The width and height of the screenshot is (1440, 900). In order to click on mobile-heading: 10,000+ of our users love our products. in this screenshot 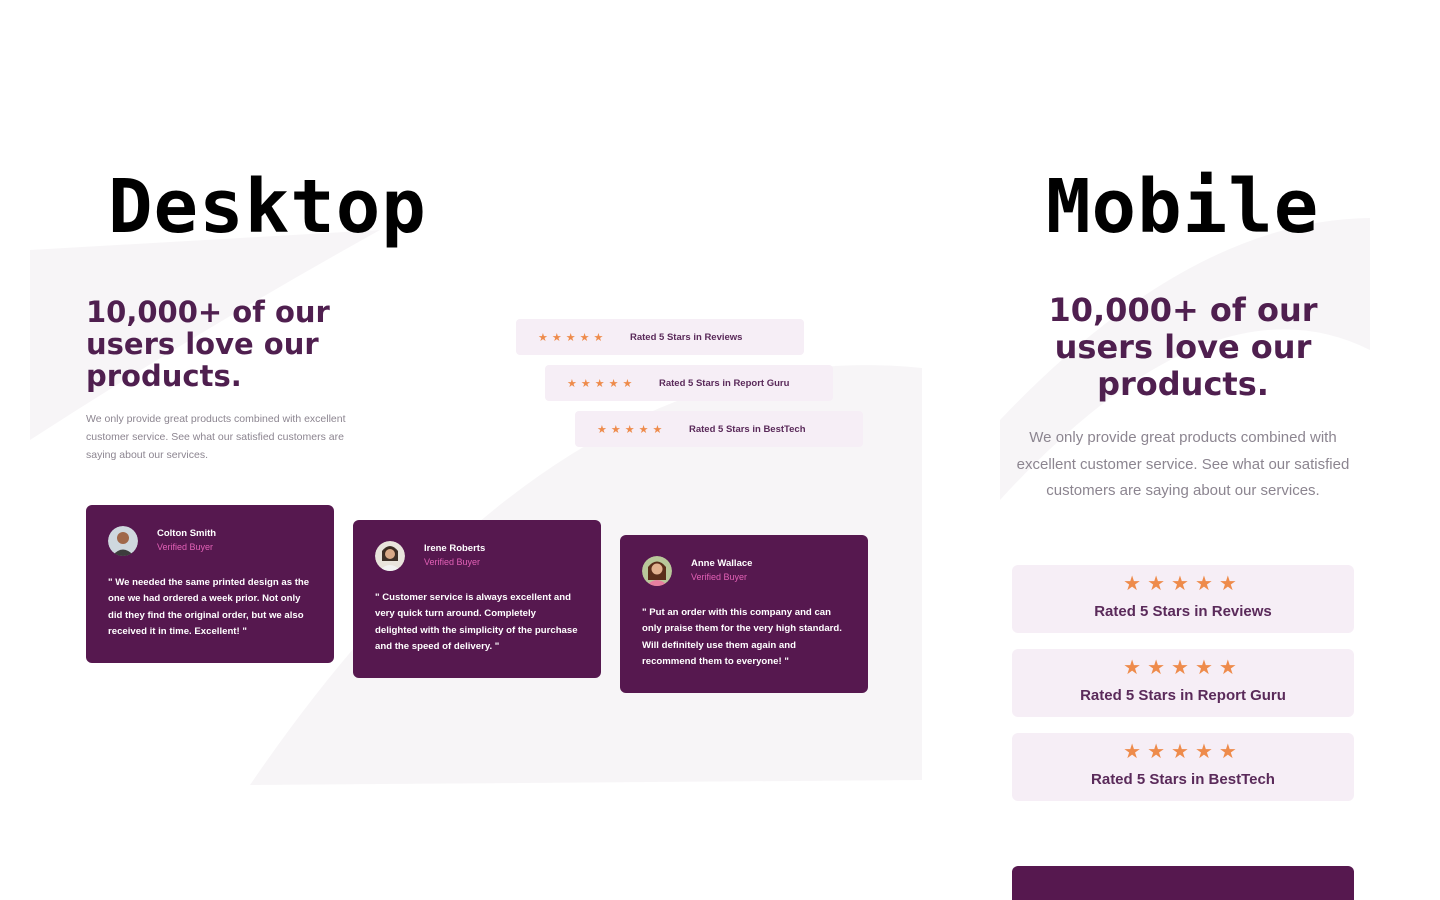, I will do `click(1183, 347)`.